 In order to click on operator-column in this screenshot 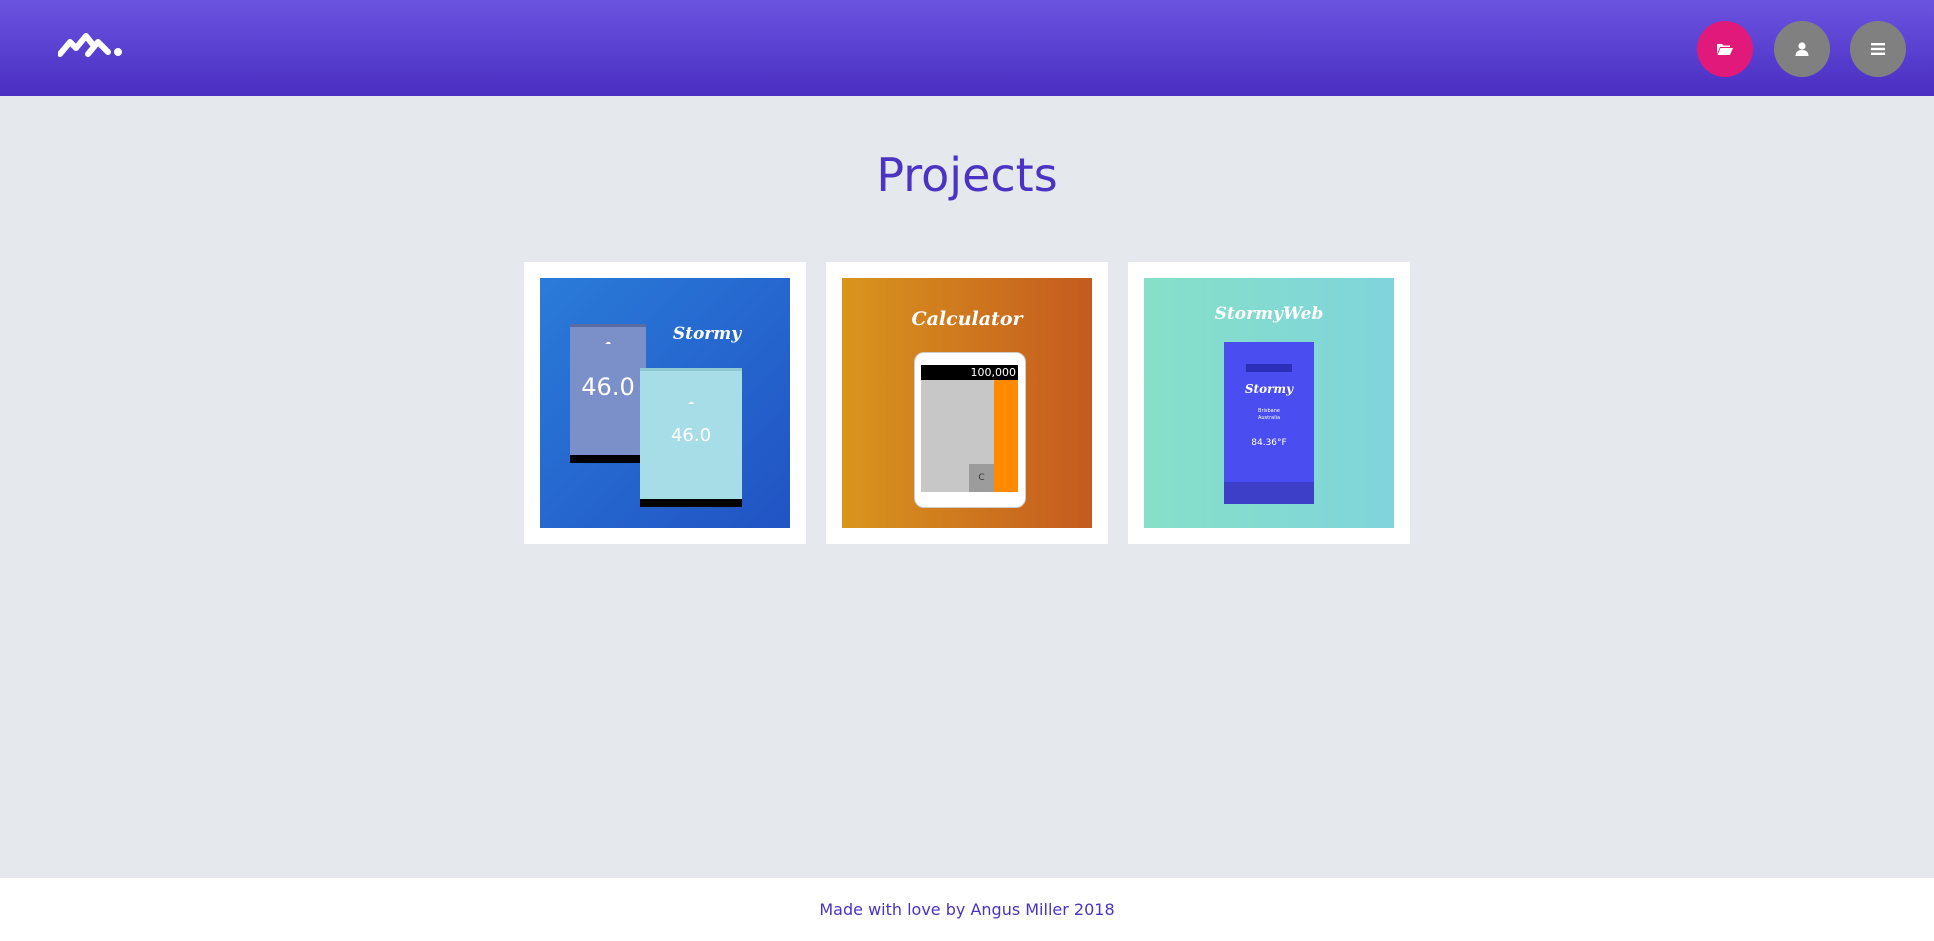, I will do `click(1006, 436)`.